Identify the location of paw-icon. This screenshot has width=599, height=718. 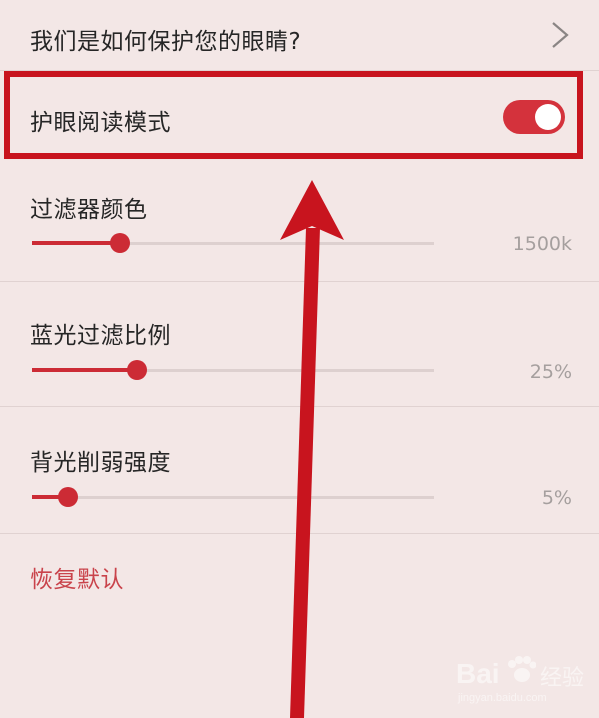
(522, 669).